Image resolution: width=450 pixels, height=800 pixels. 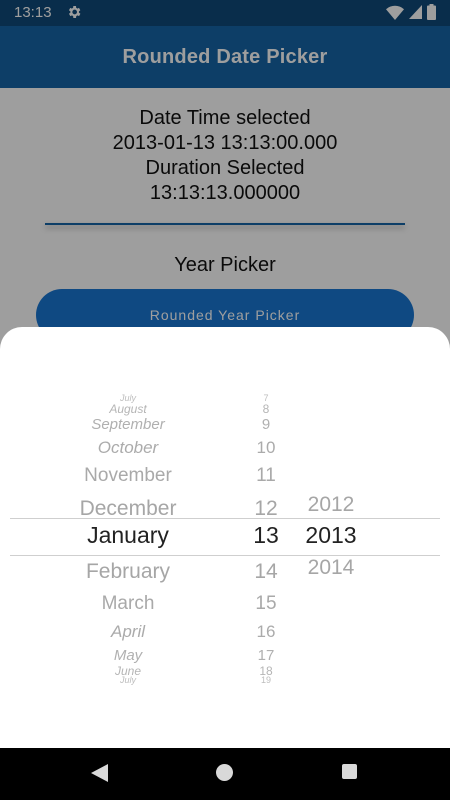 I want to click on navigation-bar, so click(x=225, y=774).